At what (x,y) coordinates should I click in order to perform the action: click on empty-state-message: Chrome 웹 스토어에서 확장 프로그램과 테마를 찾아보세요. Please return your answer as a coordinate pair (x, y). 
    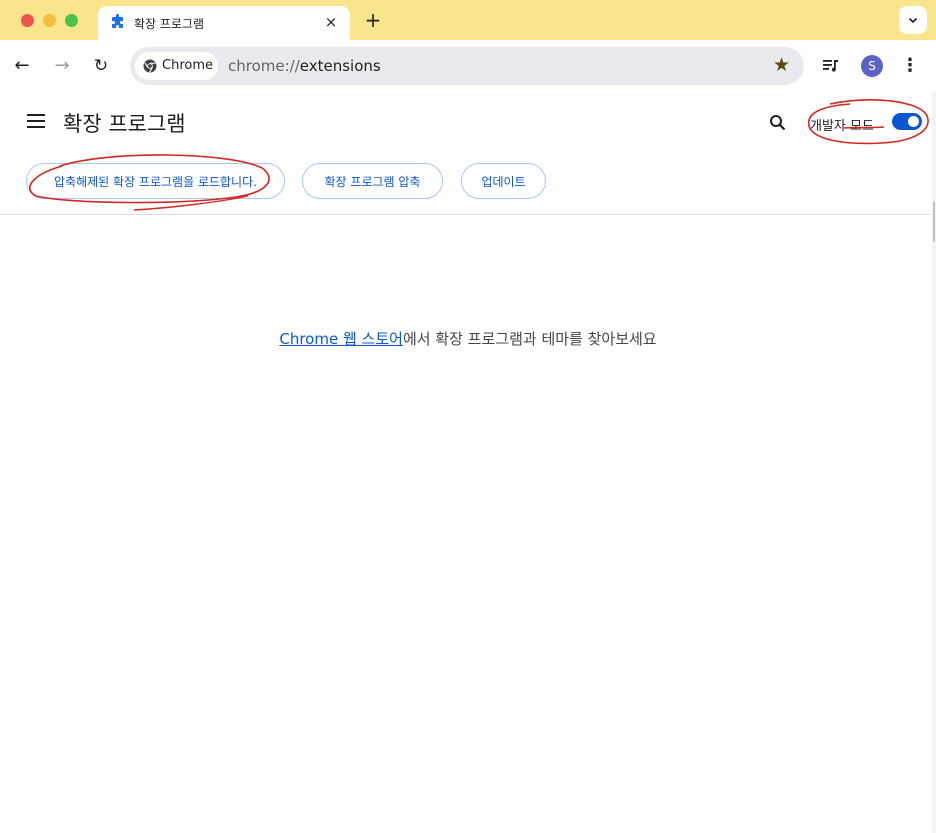
    Looking at the image, I should click on (468, 338).